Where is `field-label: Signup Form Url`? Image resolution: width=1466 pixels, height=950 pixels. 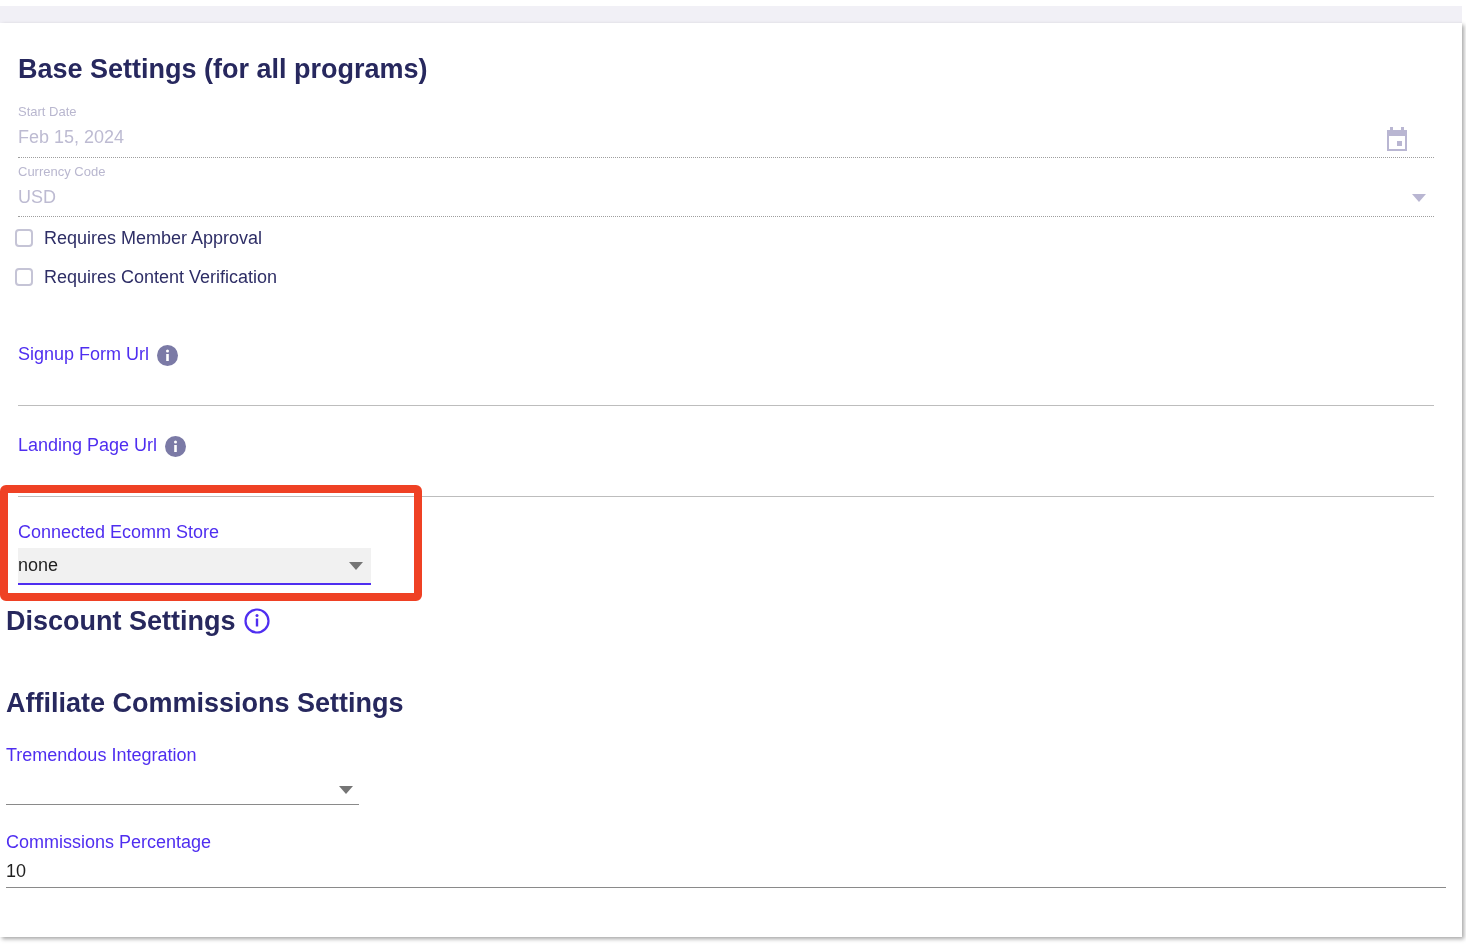
field-label: Signup Form Url is located at coordinates (84, 354).